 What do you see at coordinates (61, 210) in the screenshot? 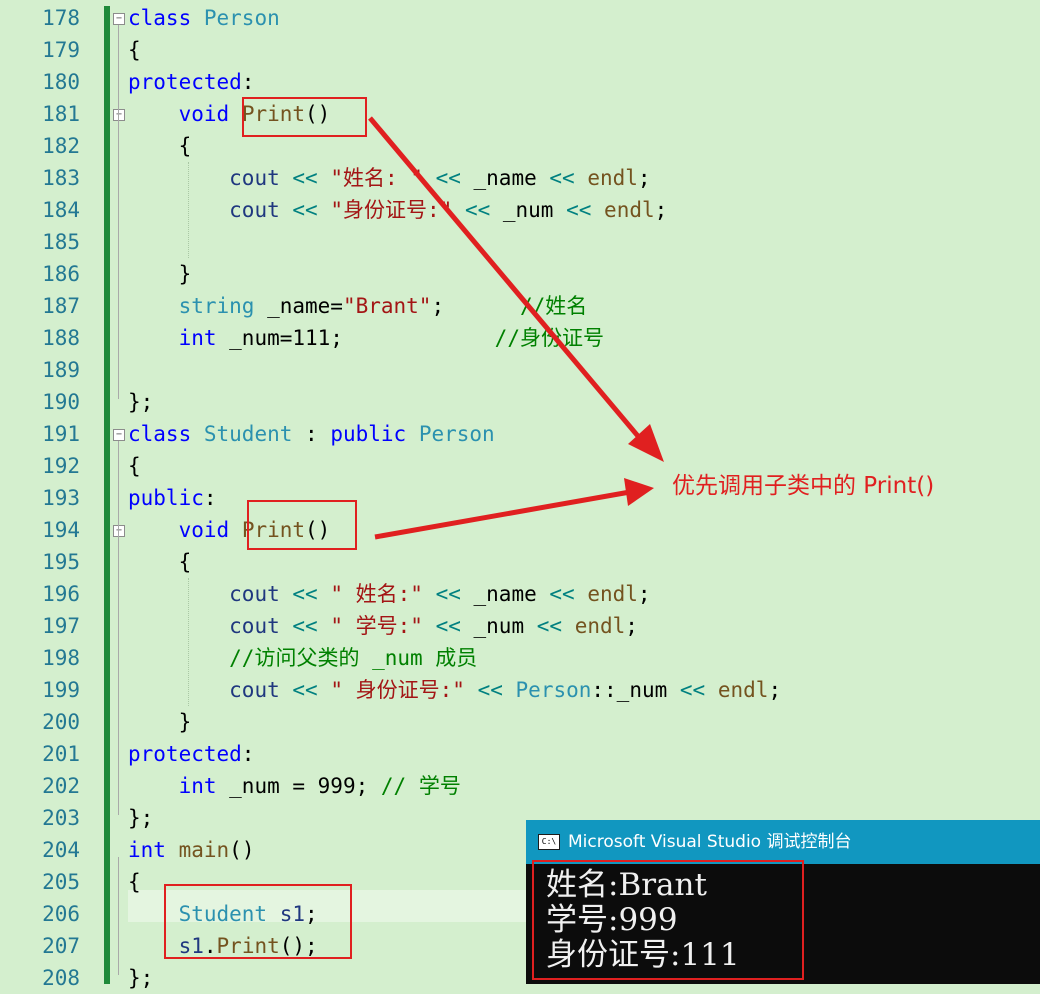
I see `line-number: 184` at bounding box center [61, 210].